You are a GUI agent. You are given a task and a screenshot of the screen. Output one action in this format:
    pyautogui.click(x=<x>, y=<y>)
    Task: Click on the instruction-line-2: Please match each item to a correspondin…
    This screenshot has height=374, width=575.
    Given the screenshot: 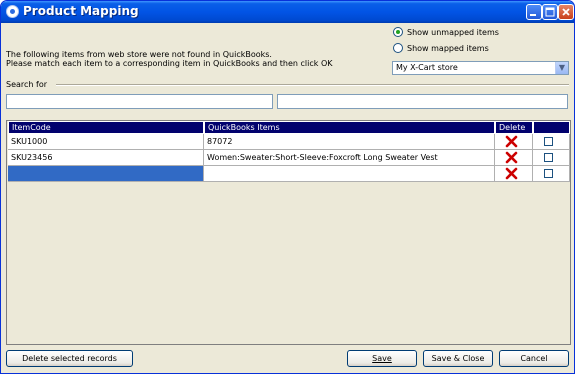 What is the action you would take?
    pyautogui.click(x=169, y=63)
    